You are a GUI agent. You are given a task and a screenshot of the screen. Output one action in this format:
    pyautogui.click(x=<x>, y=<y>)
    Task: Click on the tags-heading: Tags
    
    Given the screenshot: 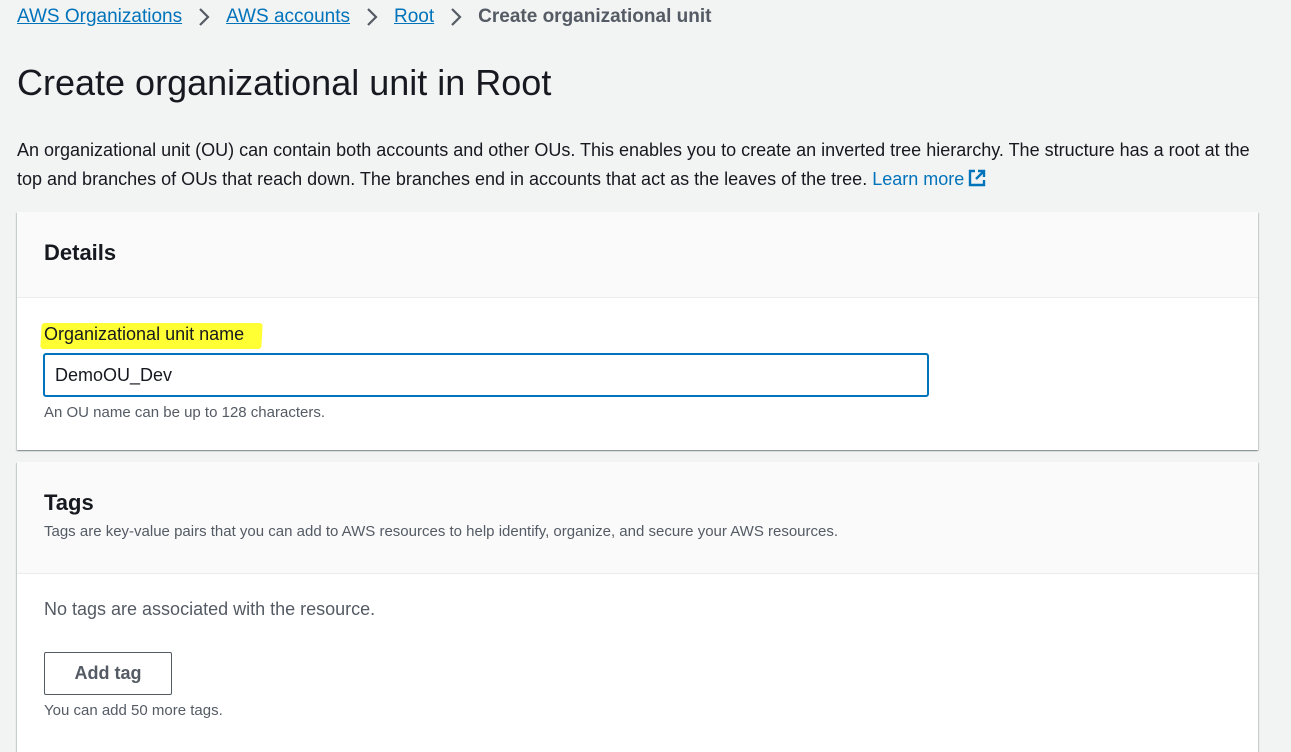 What is the action you would take?
    pyautogui.click(x=69, y=502)
    